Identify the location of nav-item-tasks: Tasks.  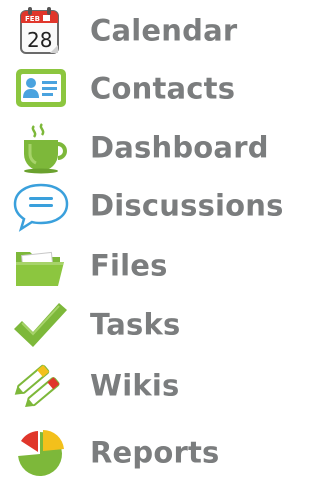
(139, 325).